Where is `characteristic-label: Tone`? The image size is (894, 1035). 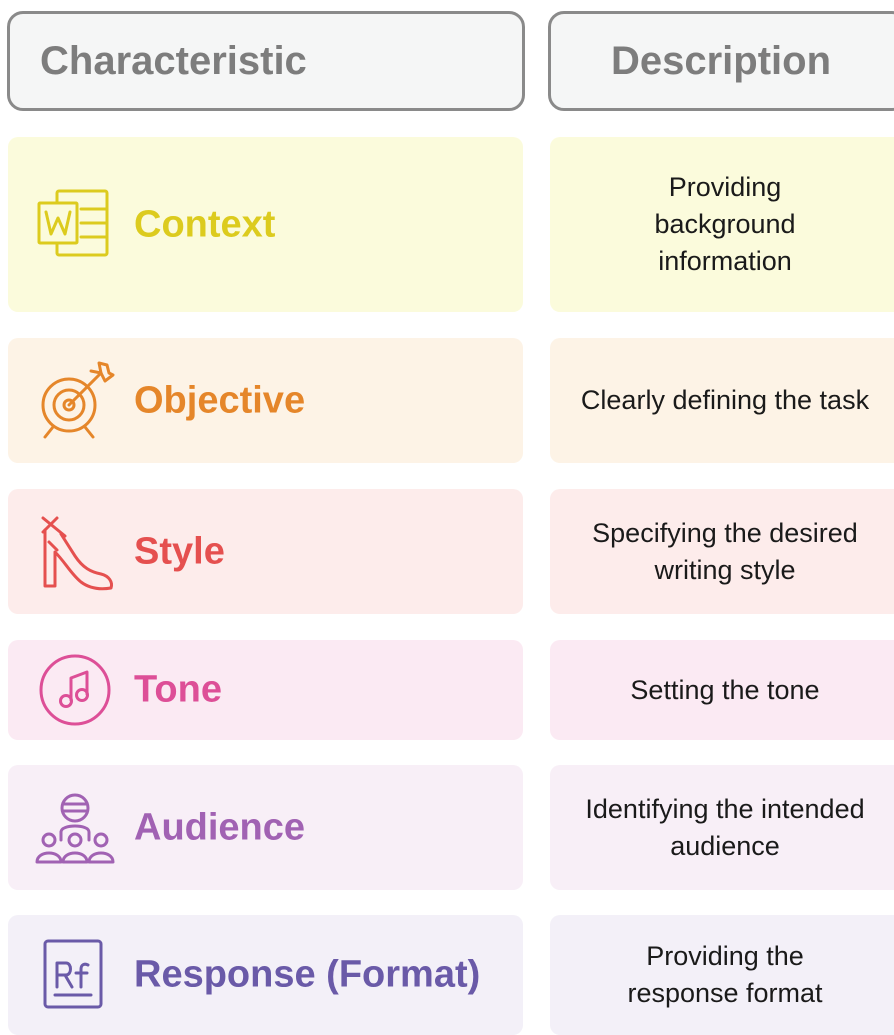 characteristic-label: Tone is located at coordinates (178, 689).